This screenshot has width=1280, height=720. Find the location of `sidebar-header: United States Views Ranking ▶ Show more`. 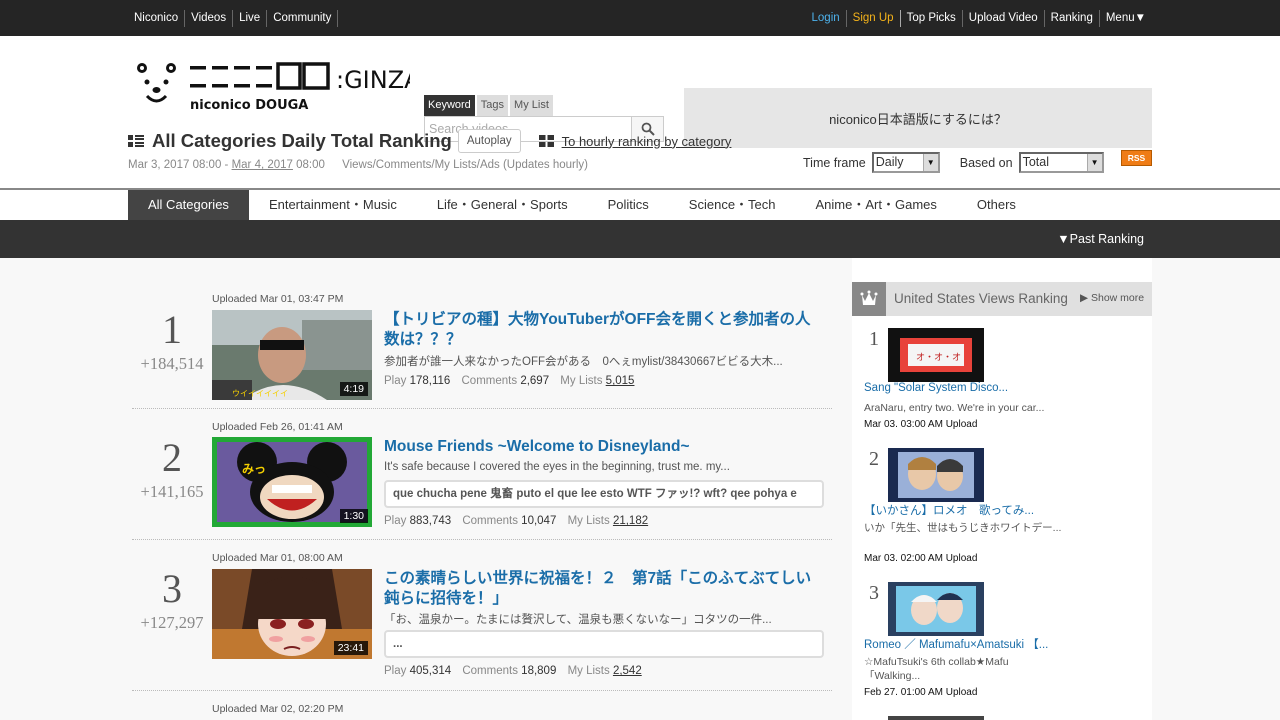

sidebar-header: United States Views Ranking ▶ Show more is located at coordinates (1002, 299).